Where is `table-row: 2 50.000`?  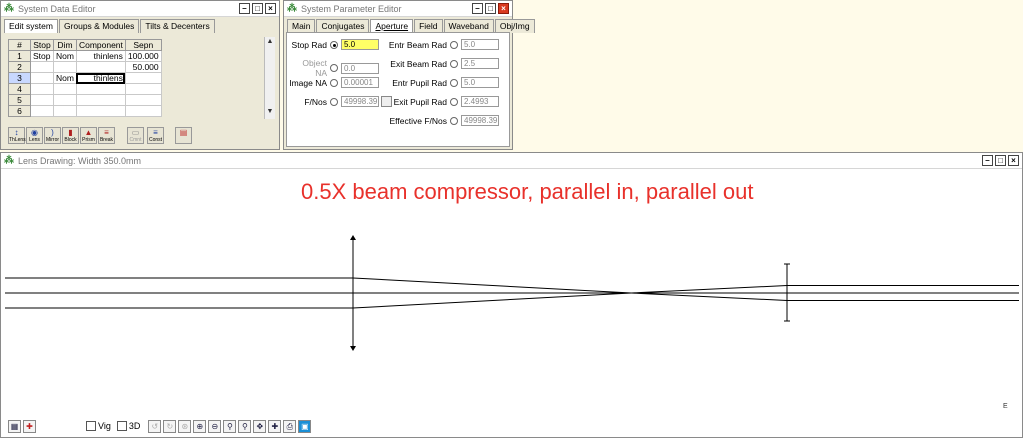 table-row: 2 50.000 is located at coordinates (85, 67).